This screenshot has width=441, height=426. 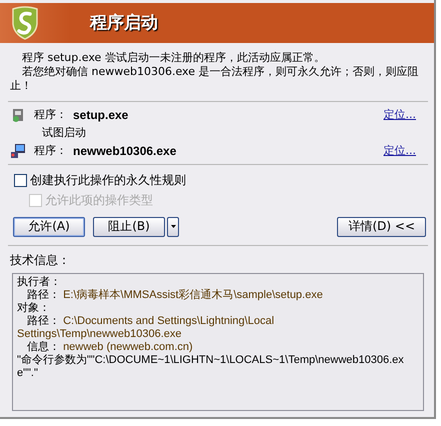 What do you see at coordinates (18, 114) in the screenshot?
I see `installer-icon` at bounding box center [18, 114].